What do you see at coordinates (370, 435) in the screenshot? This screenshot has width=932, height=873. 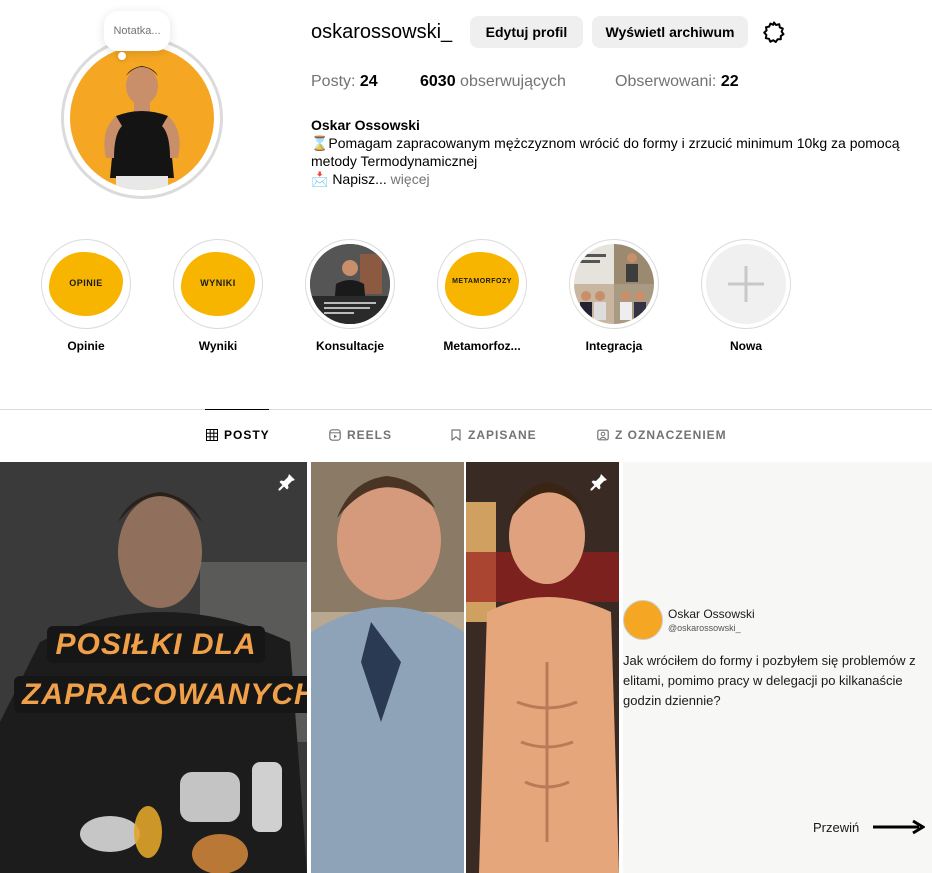 I see `tab-label: REELS` at bounding box center [370, 435].